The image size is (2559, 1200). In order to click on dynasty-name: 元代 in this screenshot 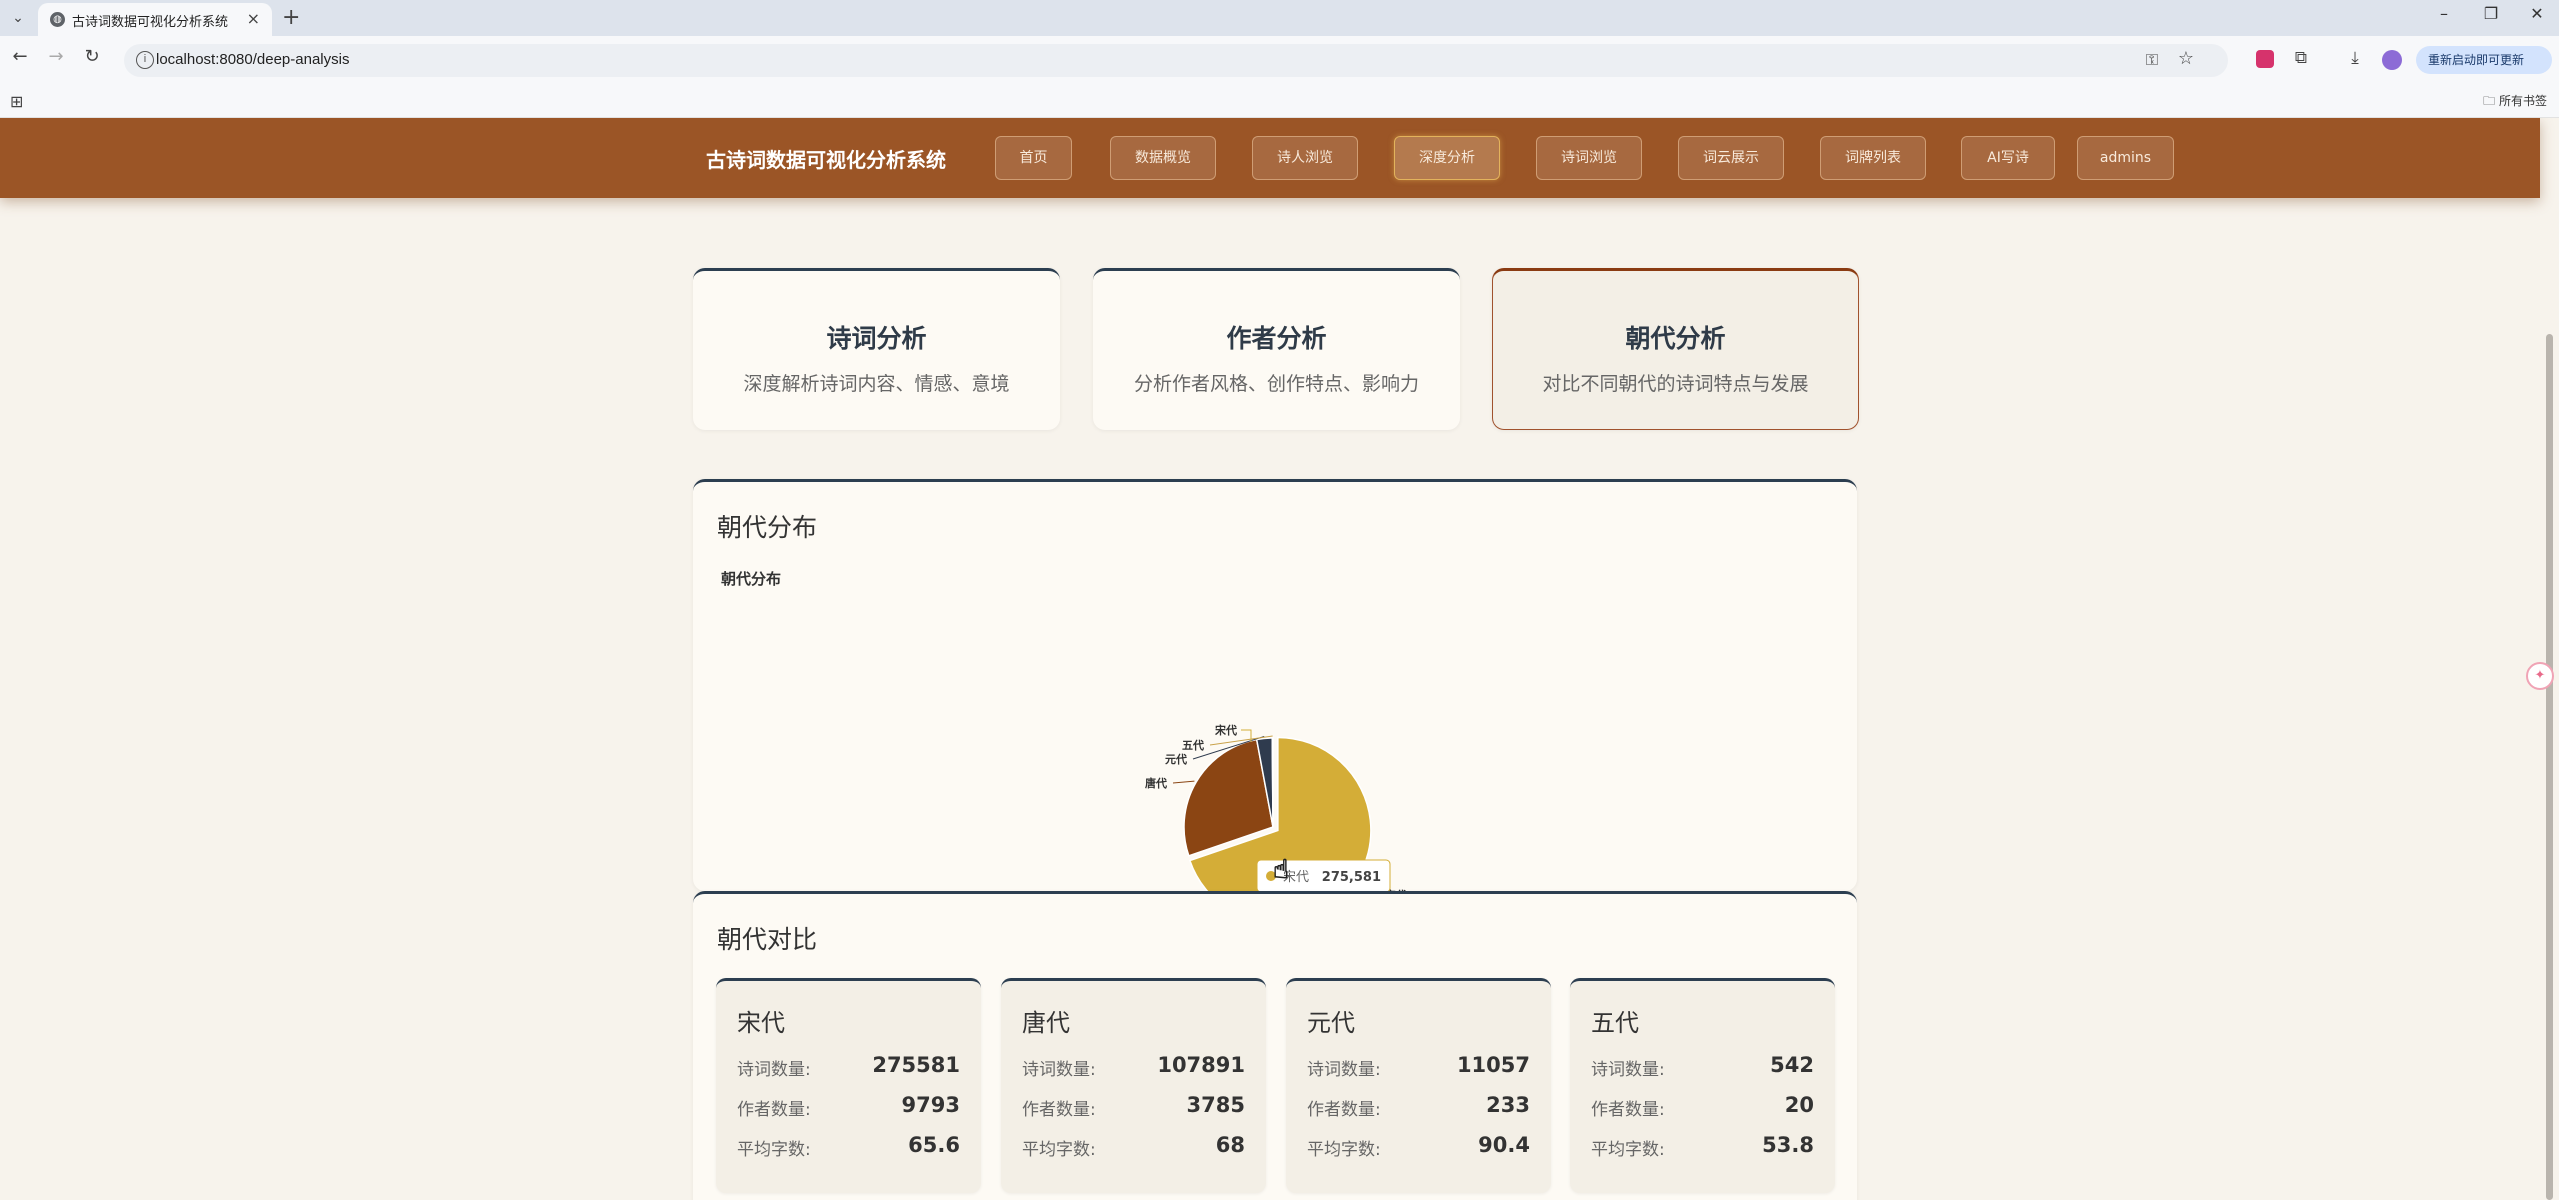, I will do `click(1331, 1023)`.